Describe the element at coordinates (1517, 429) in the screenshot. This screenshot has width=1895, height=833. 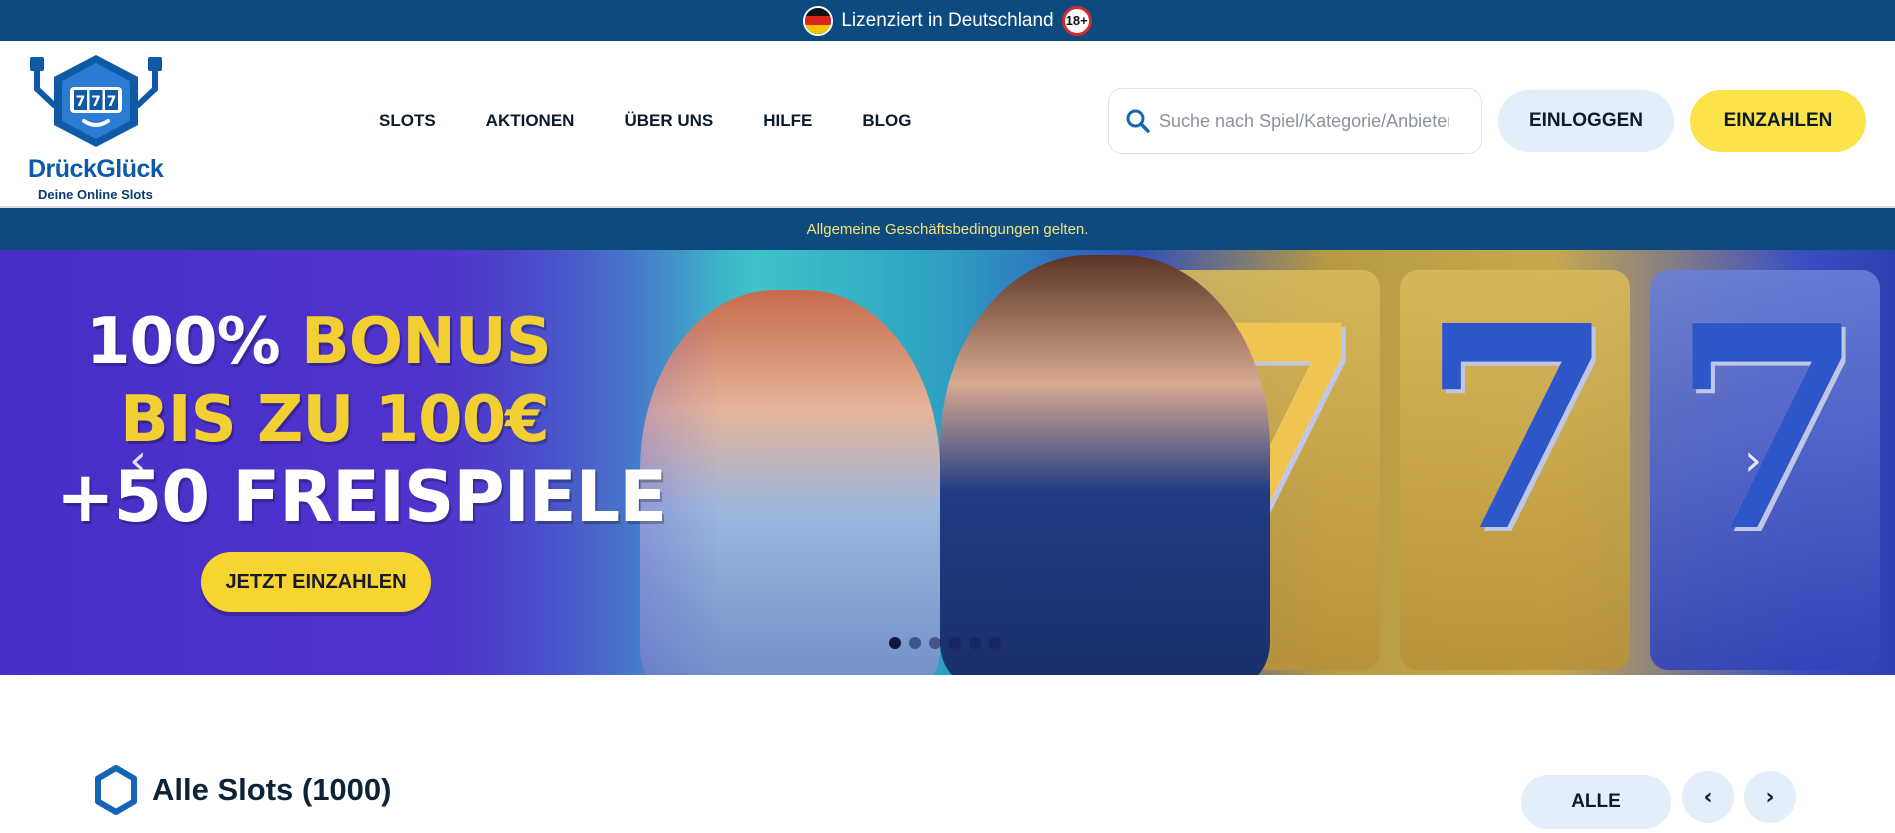
I see `lucky-seven-graphic: 7` at that location.